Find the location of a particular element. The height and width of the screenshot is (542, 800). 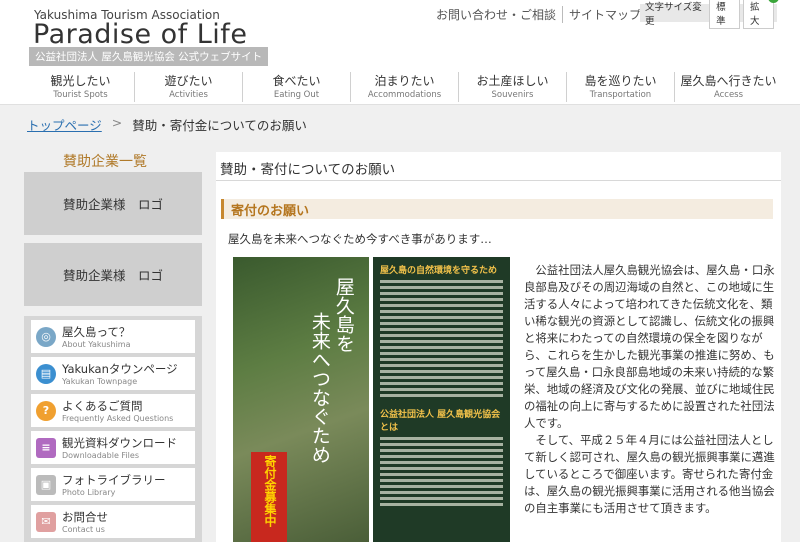

nav-eating-out: 食べたい Eating Out is located at coordinates (297, 87).